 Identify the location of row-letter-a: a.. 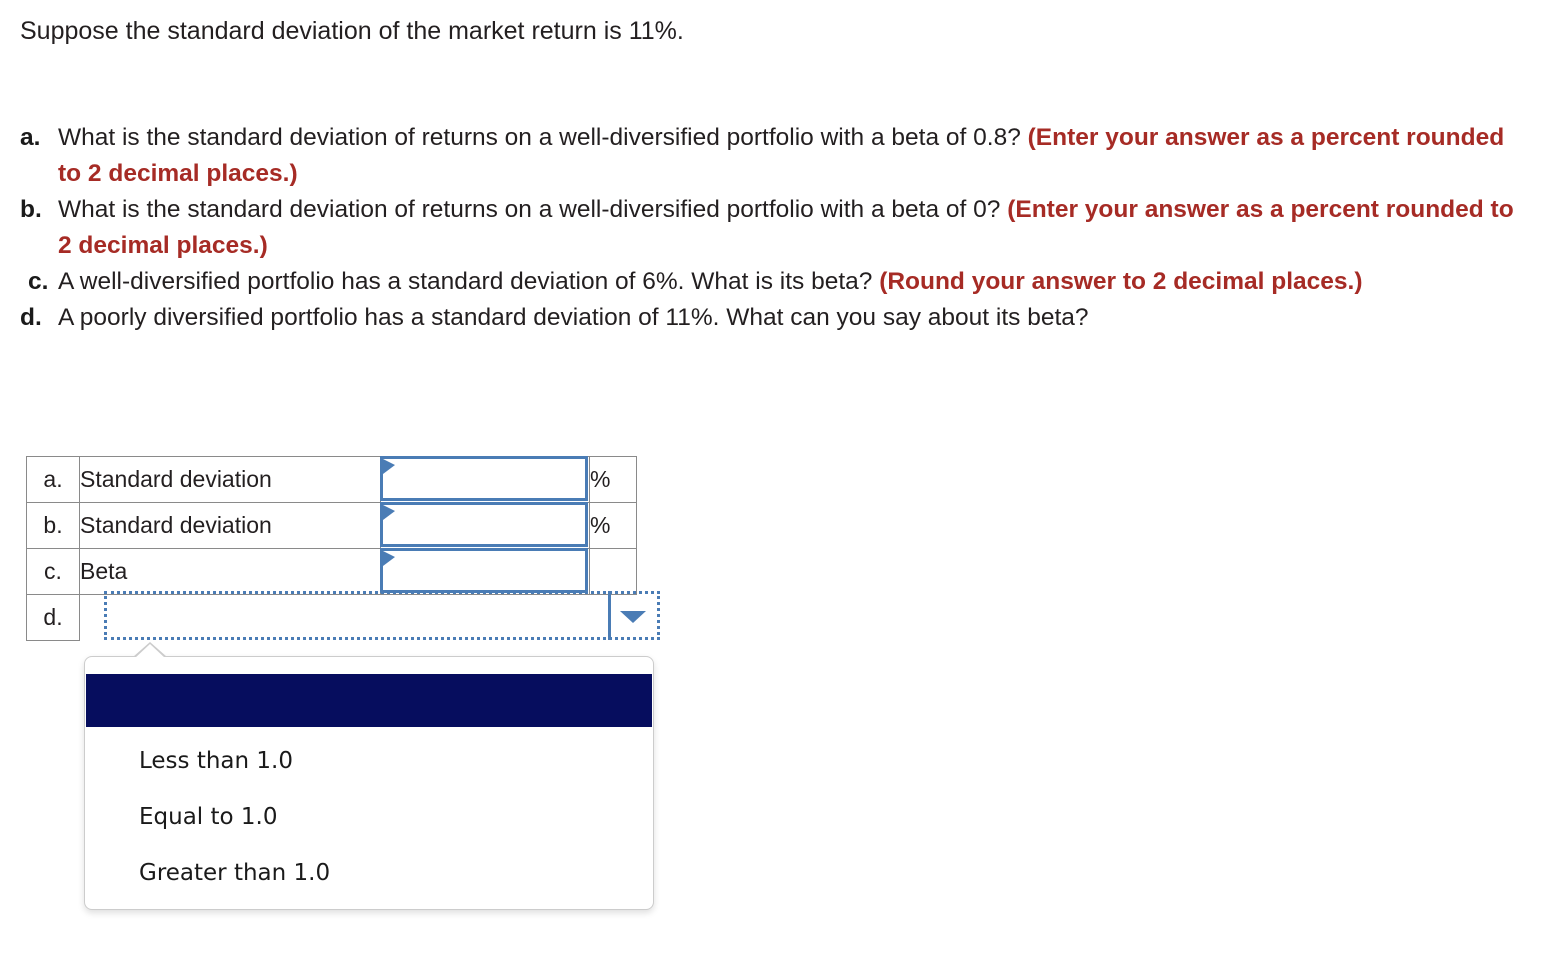
(53, 479).